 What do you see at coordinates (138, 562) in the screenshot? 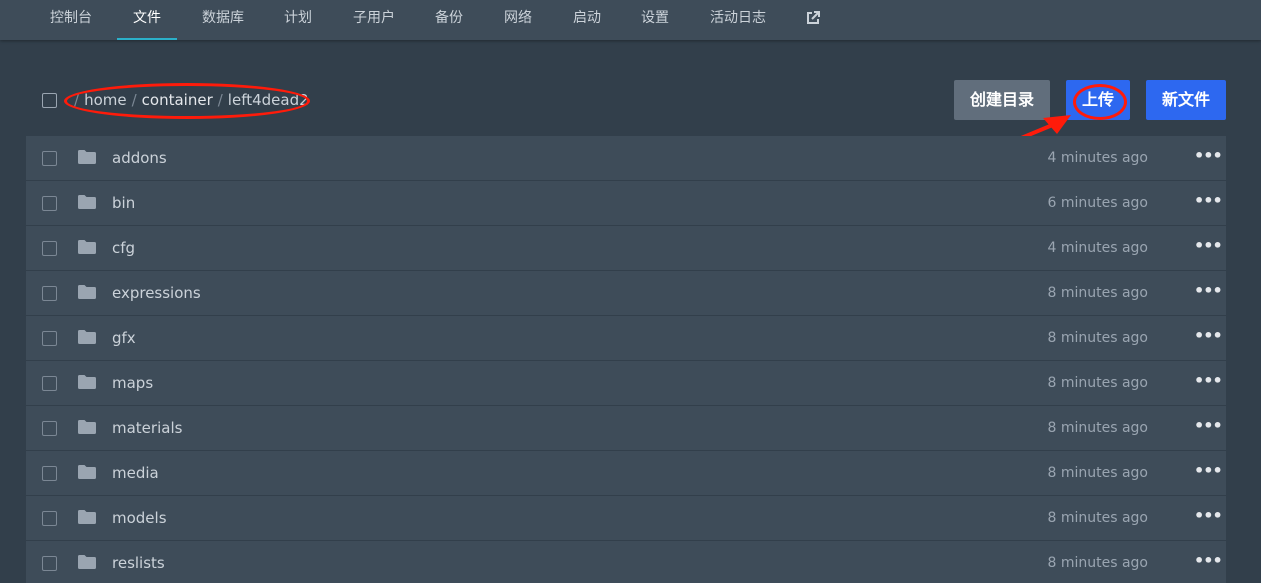
I see `file-name: reslists` at bounding box center [138, 562].